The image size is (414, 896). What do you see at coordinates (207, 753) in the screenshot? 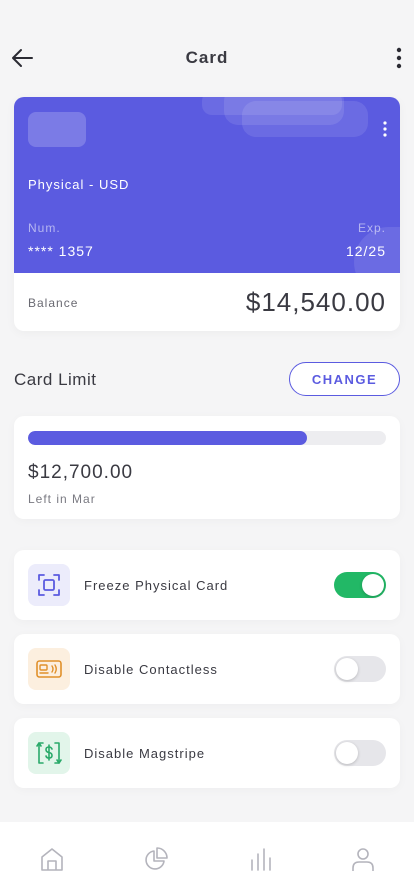
I see `setting-row-magstripe: Disable Magstripe` at bounding box center [207, 753].